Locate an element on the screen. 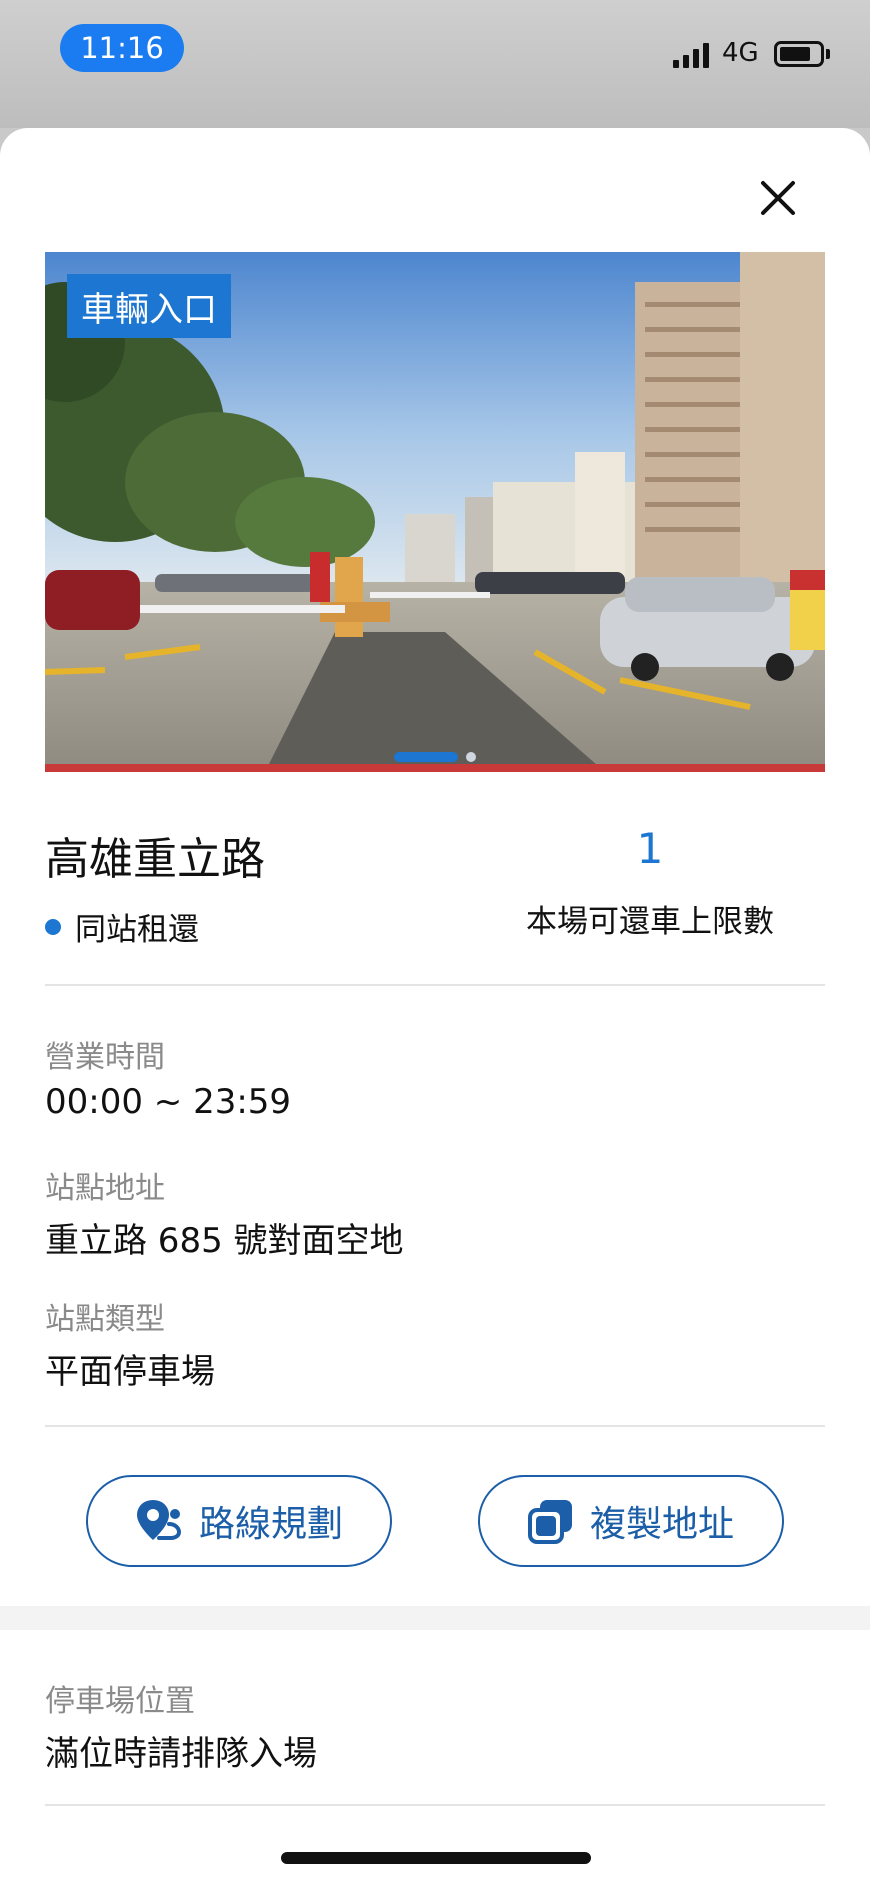  station-type-label: 站點類型 is located at coordinates (105, 1319).